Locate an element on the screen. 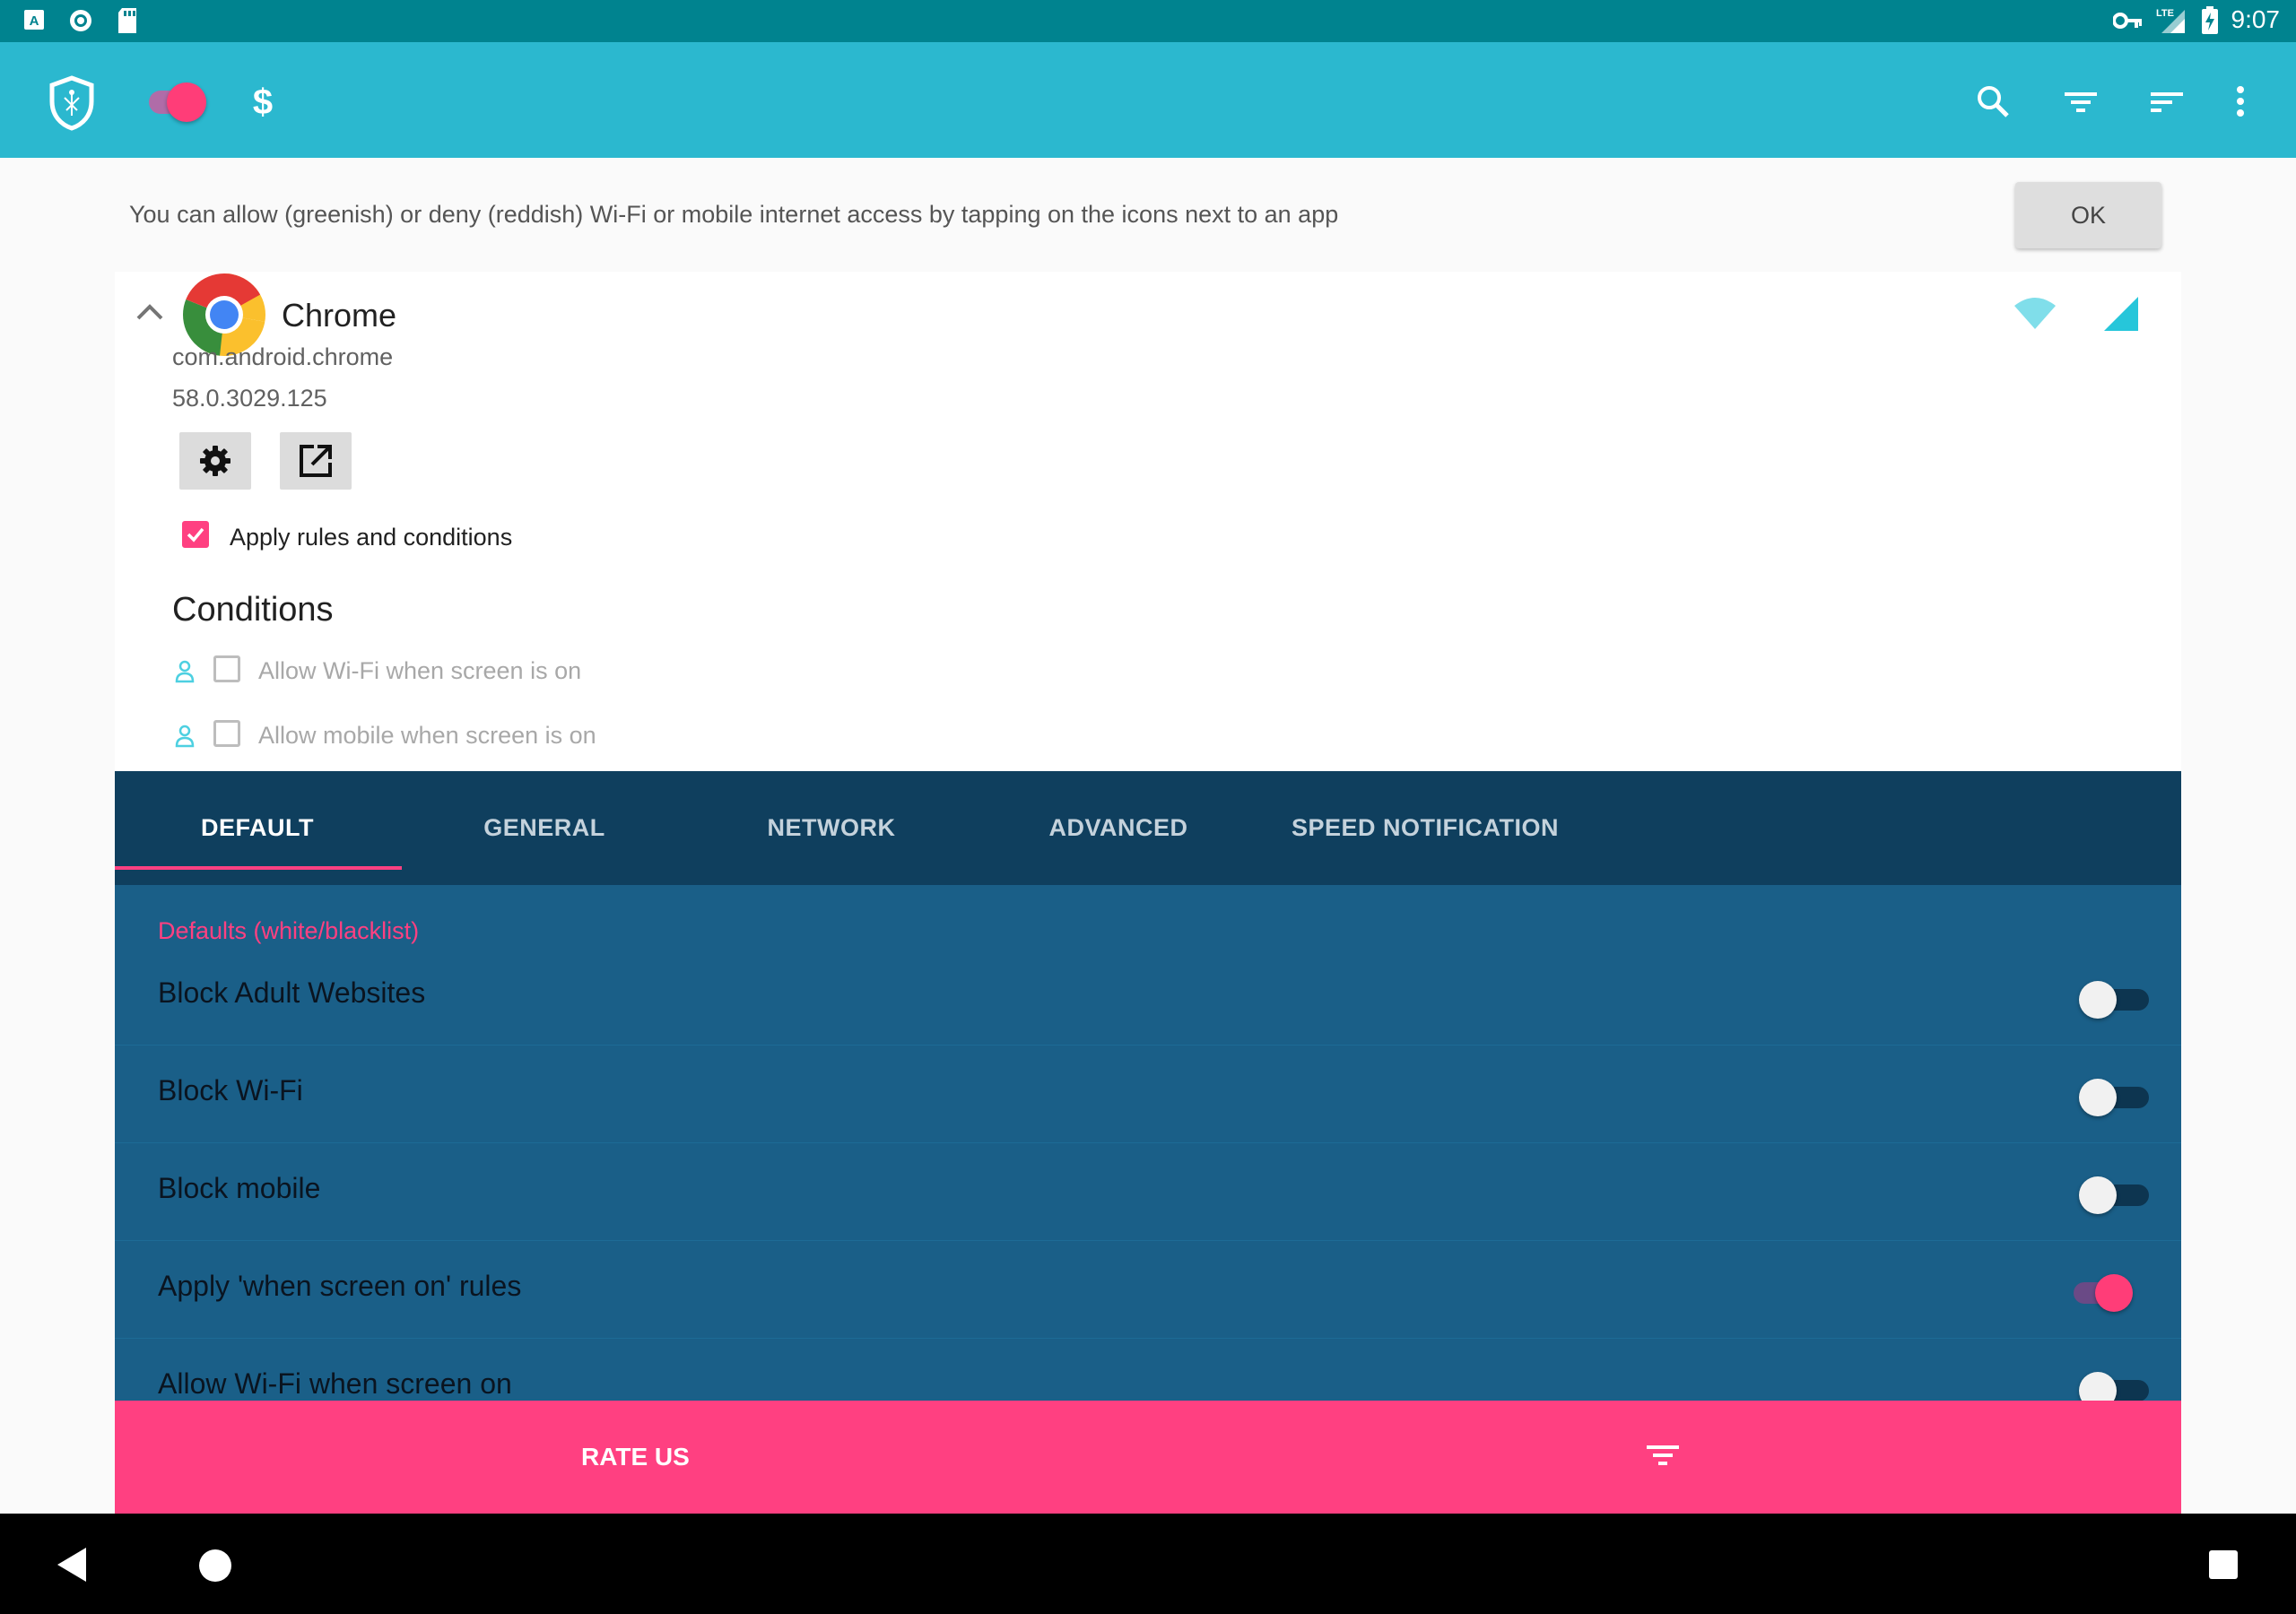 This screenshot has width=2296, height=1614. checkmark-icon is located at coordinates (195, 534).